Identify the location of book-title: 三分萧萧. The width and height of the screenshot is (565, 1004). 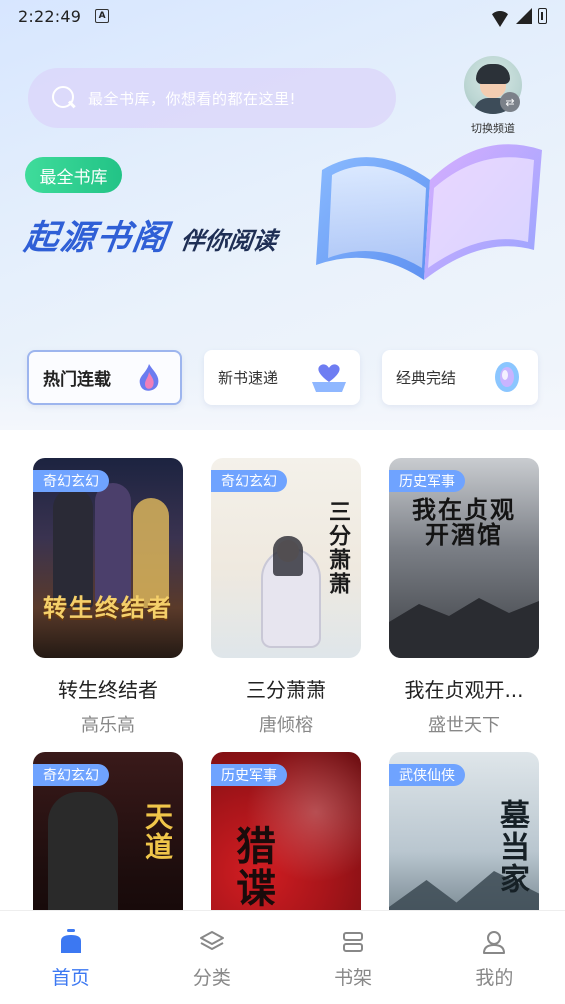
(286, 690).